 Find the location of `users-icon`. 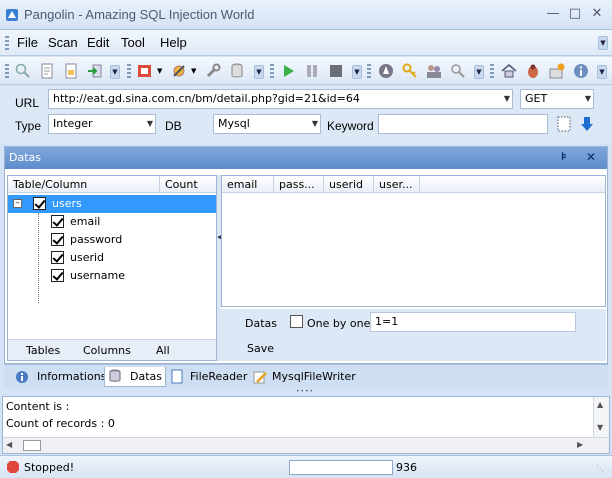

users-icon is located at coordinates (434, 71).